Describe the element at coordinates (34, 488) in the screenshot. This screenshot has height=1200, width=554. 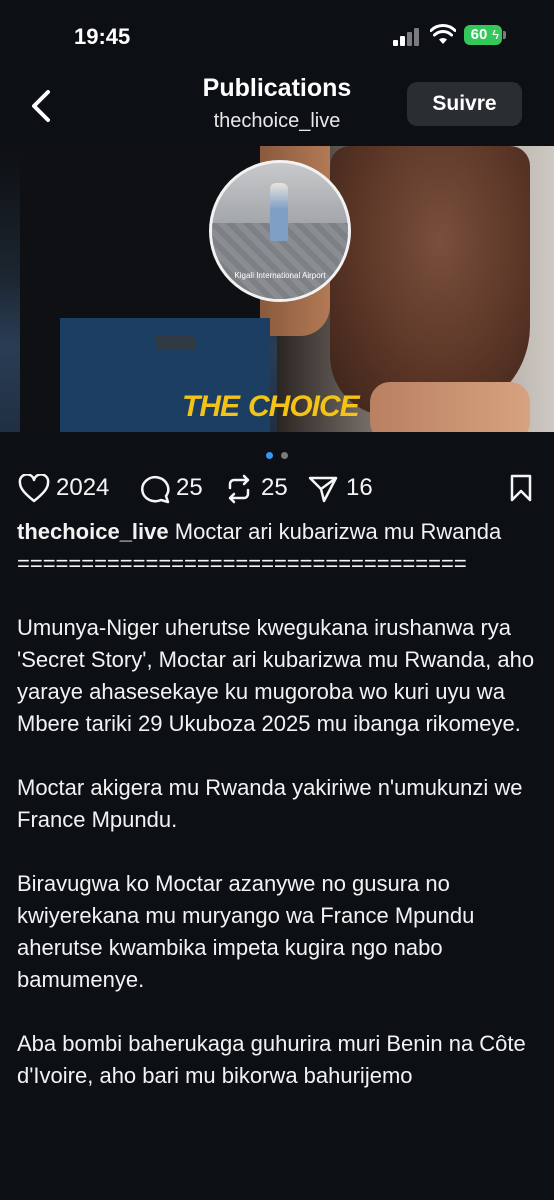
I see `heart-icon` at that location.